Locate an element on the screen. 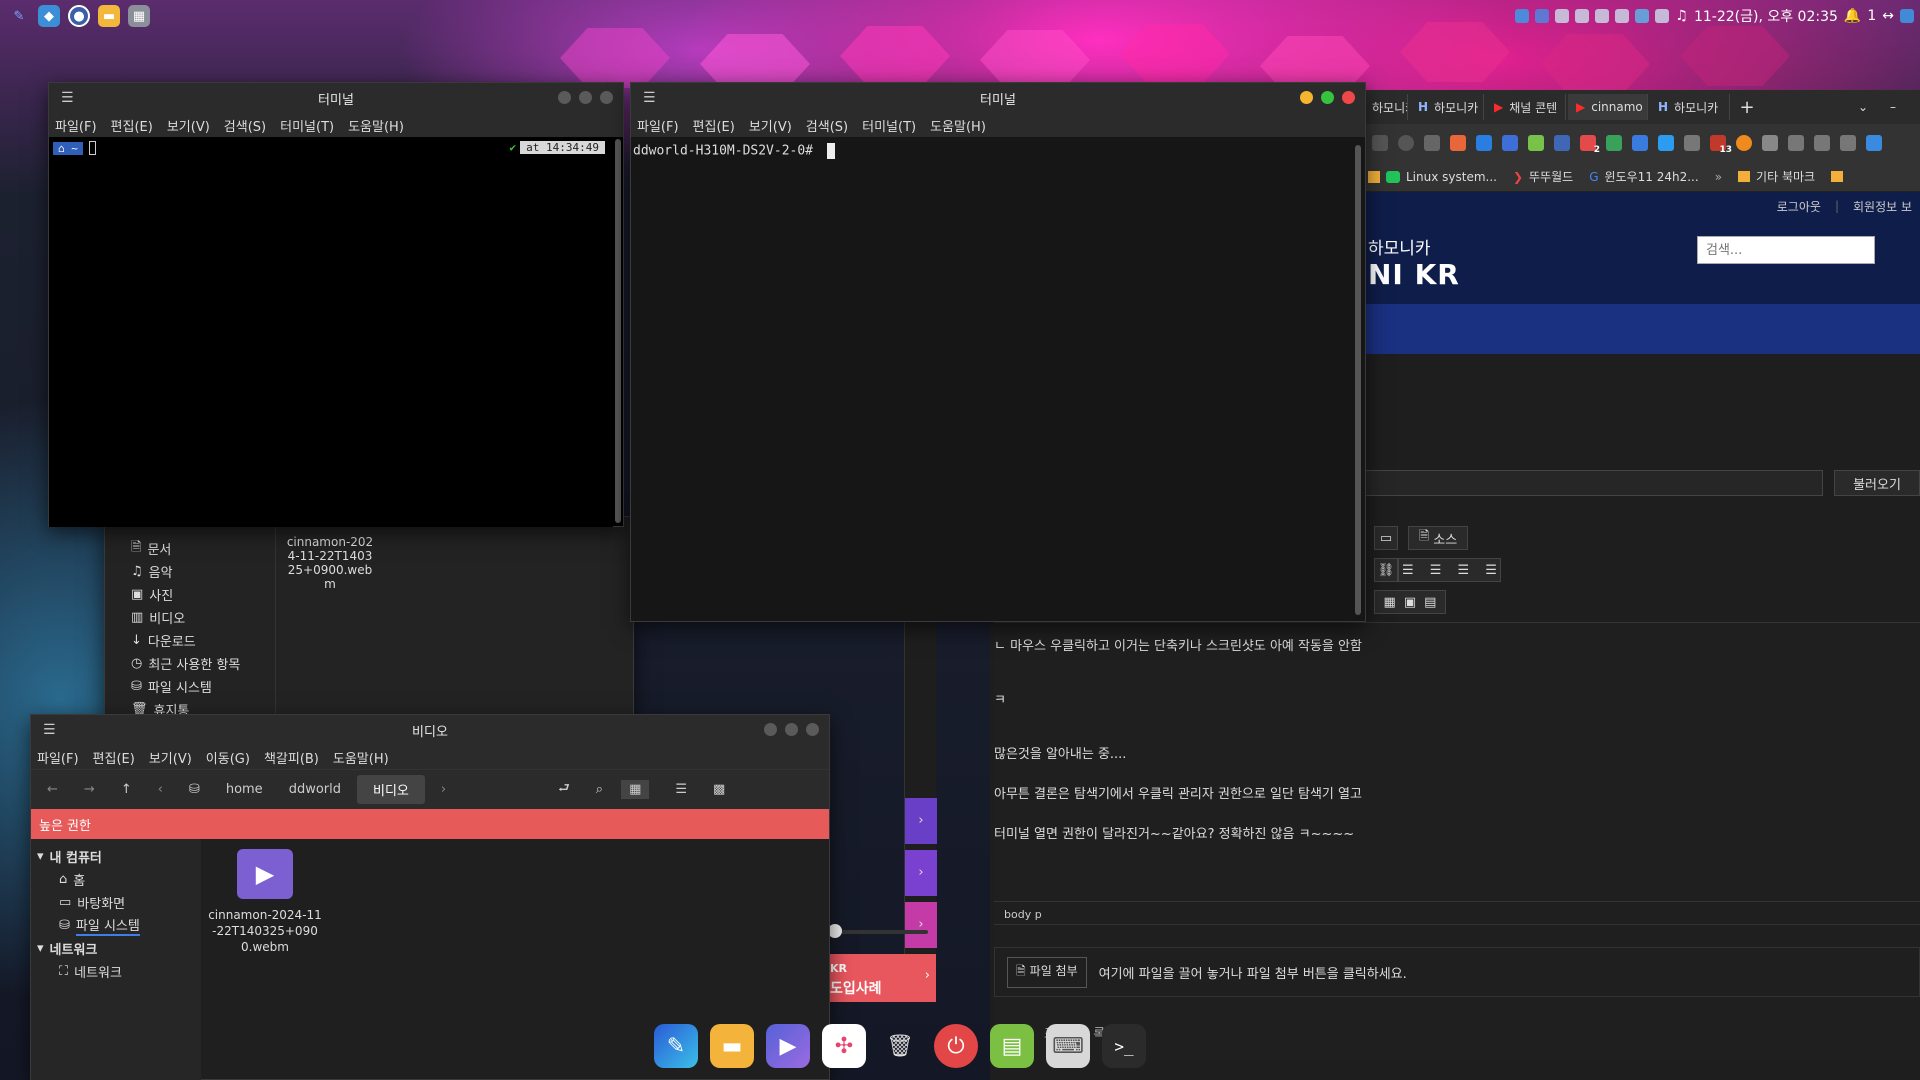 This screenshot has width=1920, height=1080. video-icon: ▶ is located at coordinates (788, 1046).